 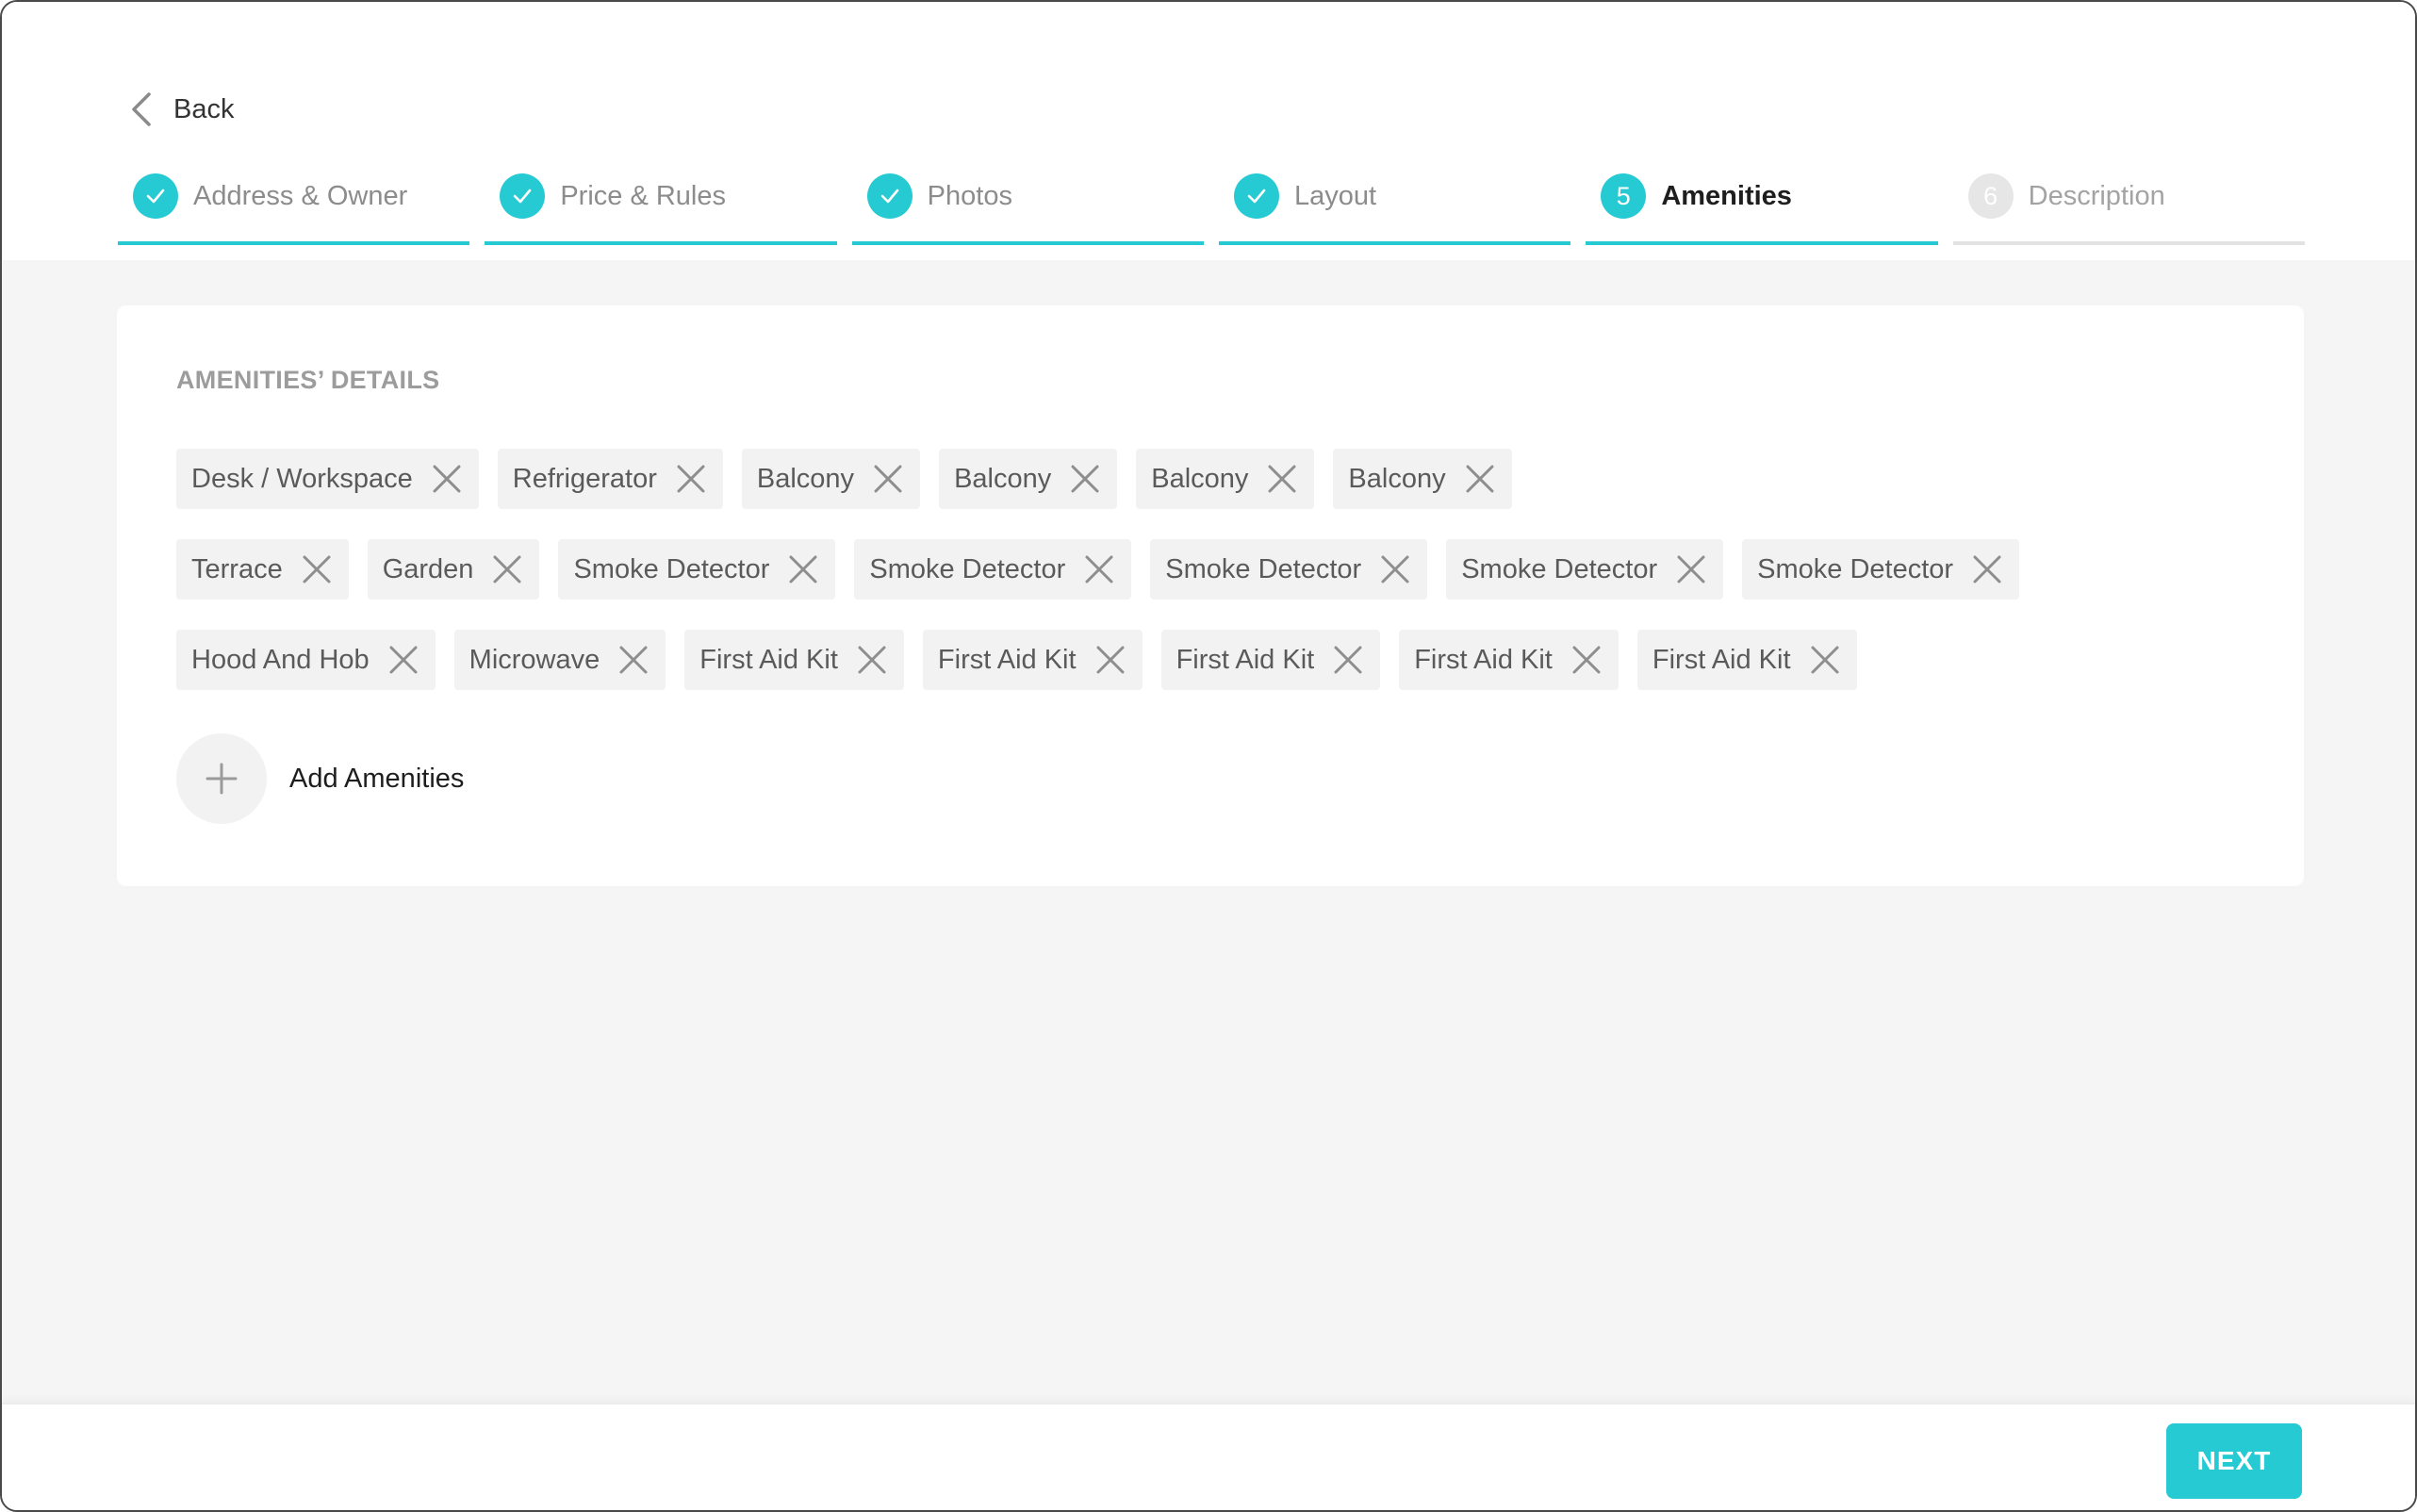 What do you see at coordinates (970, 196) in the screenshot?
I see `step-label: Photos` at bounding box center [970, 196].